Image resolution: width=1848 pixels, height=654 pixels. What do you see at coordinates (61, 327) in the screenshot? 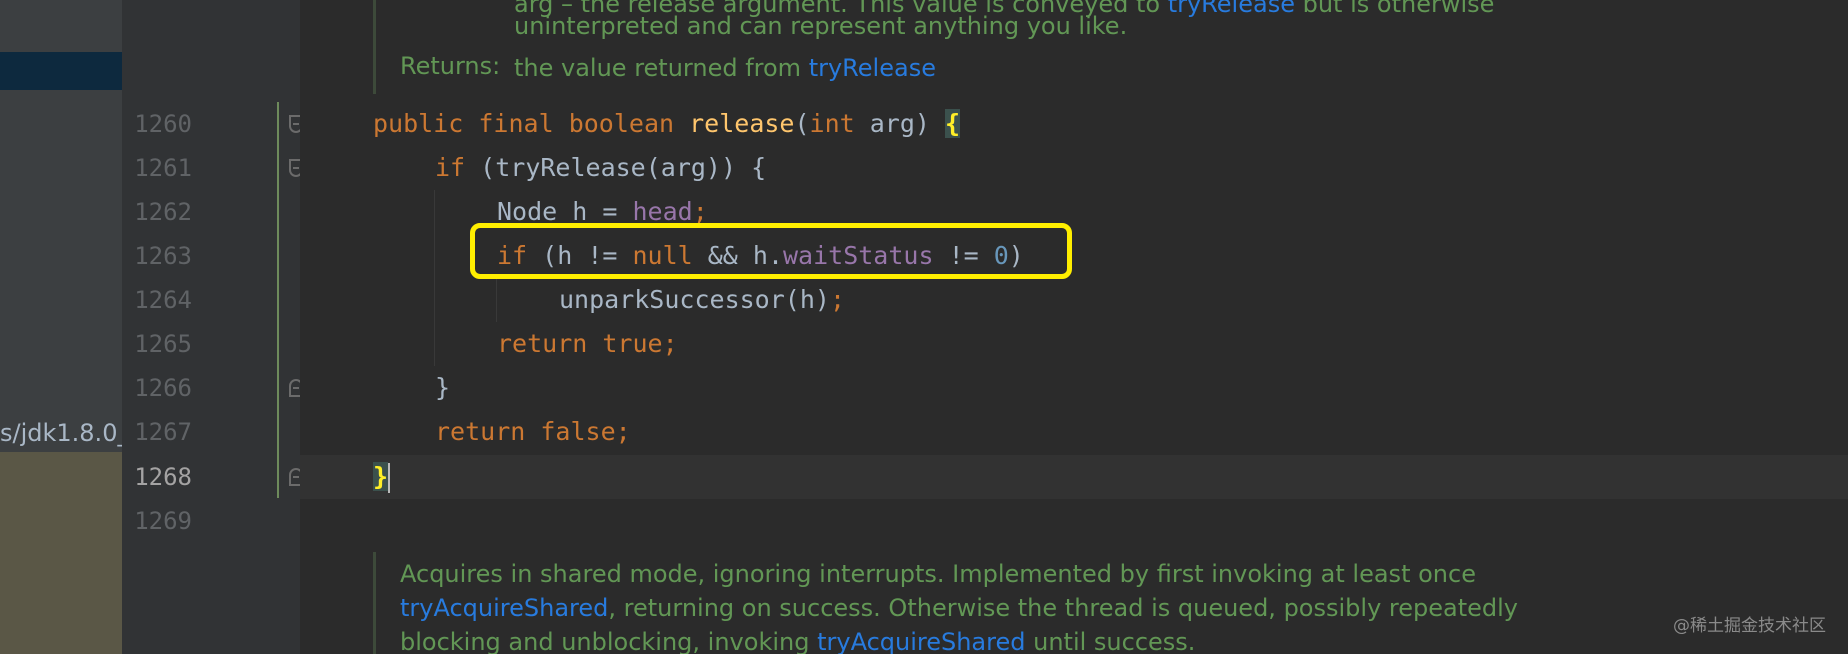
I see `project-tool-window: s/jdk1.8.0_` at bounding box center [61, 327].